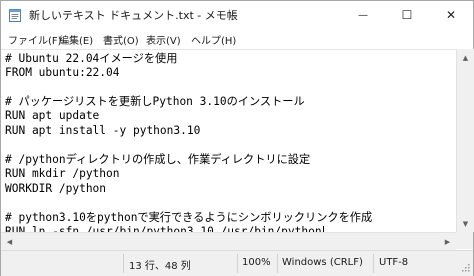 The image size is (474, 276). Describe the element at coordinates (121, 39) in the screenshot. I see `menu-format: 書式(O)` at that location.